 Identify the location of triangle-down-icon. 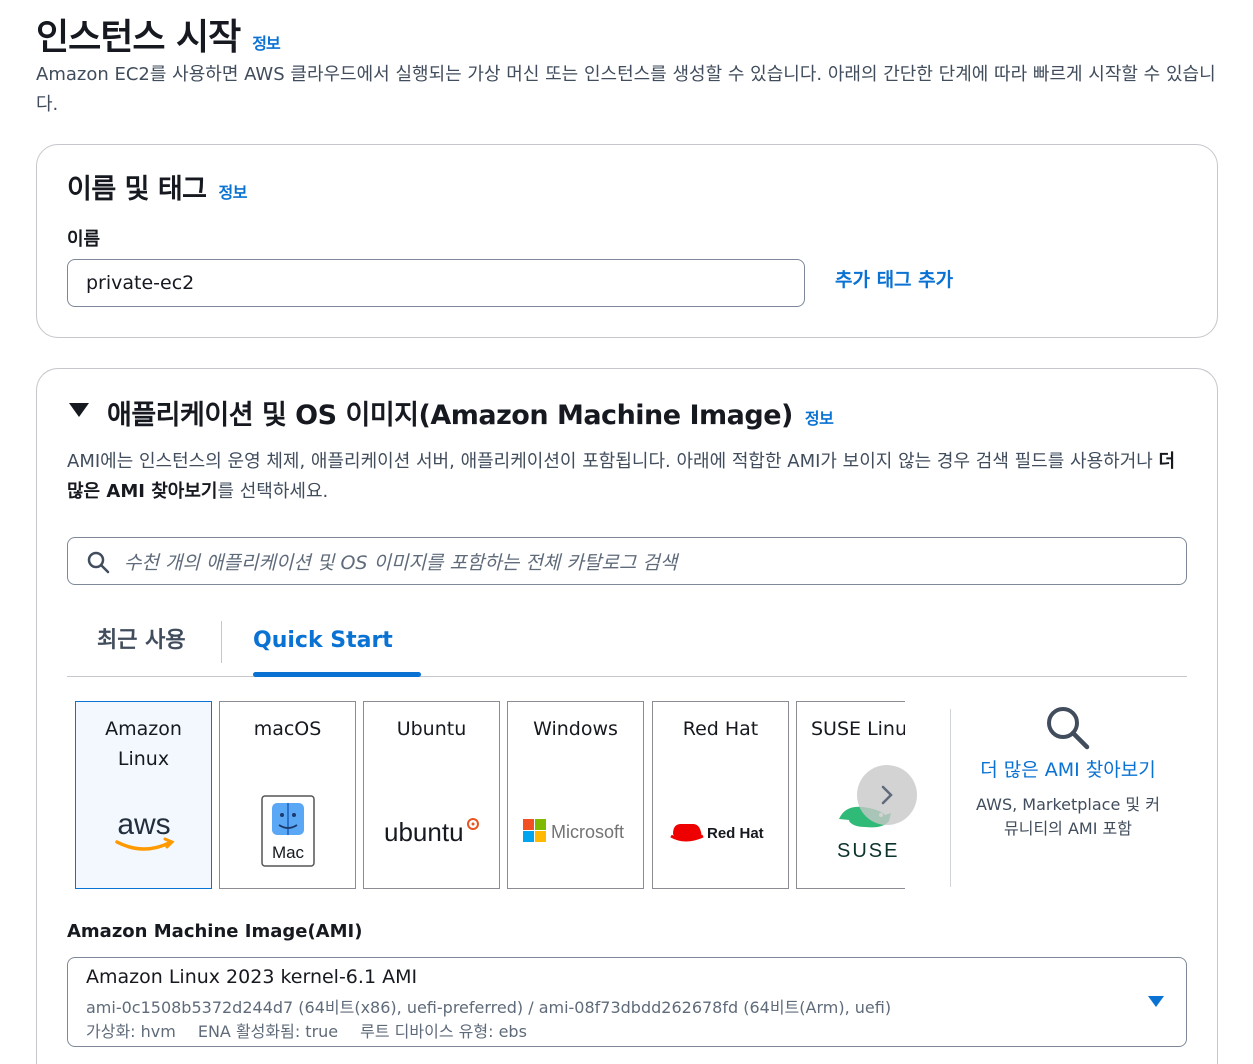
(79, 410).